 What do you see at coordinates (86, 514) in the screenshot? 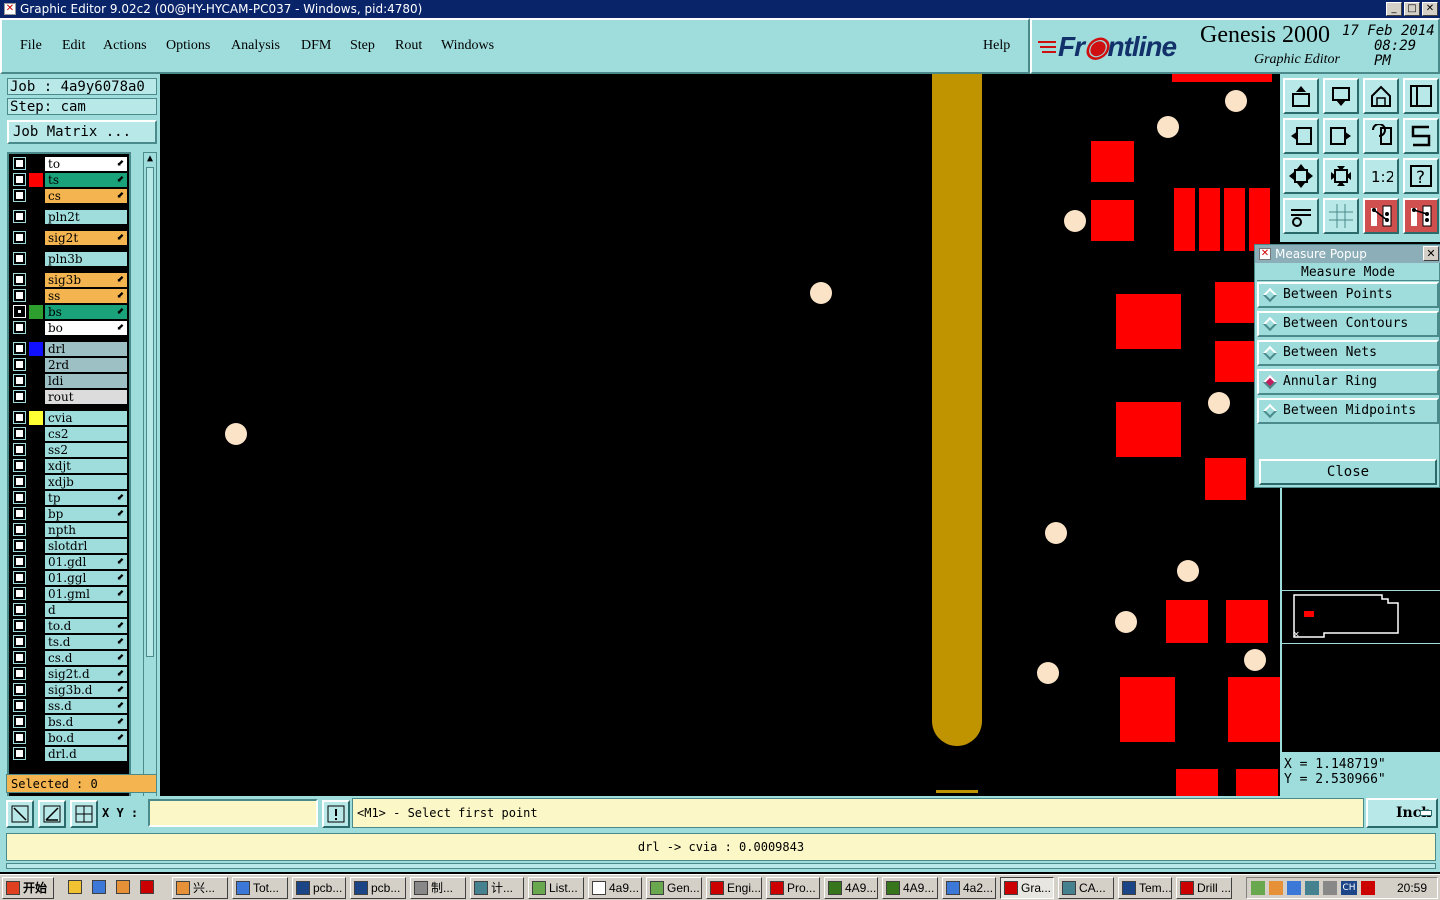
I see `layer-name: bp ⬋` at bounding box center [86, 514].